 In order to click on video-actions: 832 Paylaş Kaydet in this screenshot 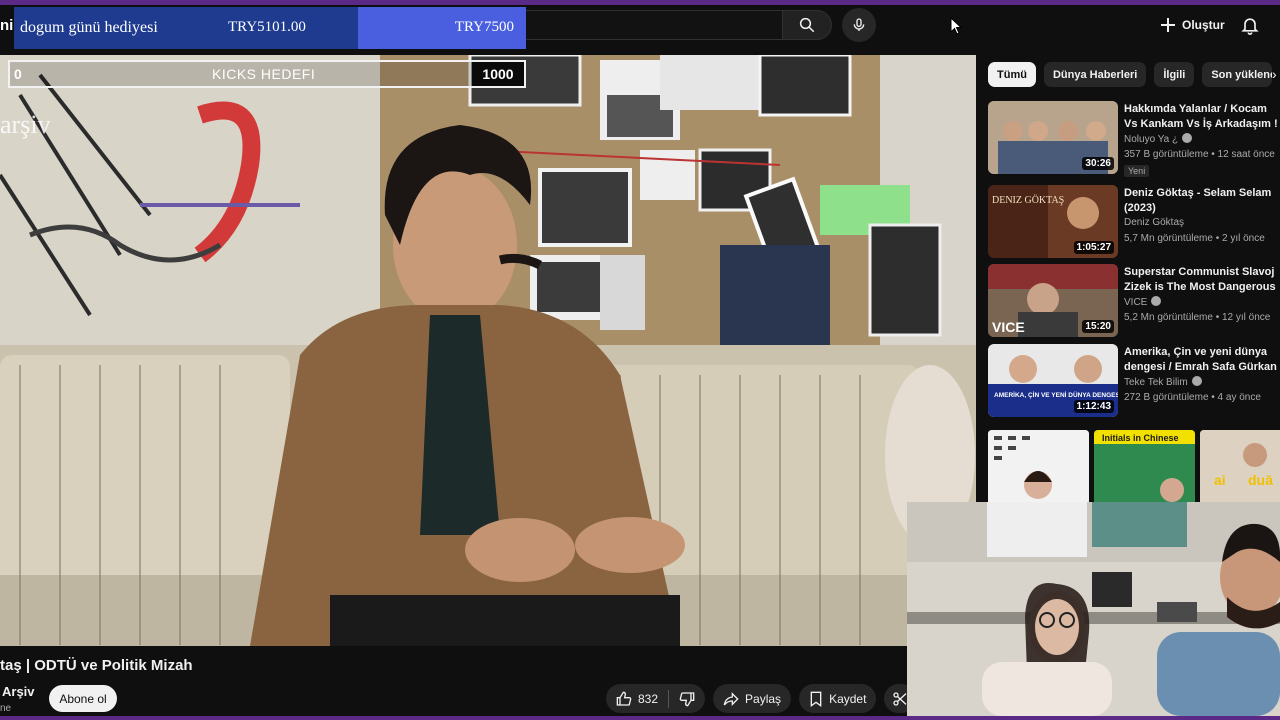, I will do `click(761, 699)`.